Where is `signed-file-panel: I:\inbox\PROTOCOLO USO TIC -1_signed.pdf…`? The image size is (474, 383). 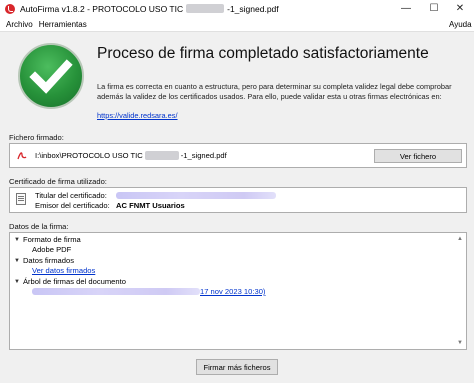
signed-file-panel: I:\inbox\PROTOCOLO USO TIC -1_signed.pdf… is located at coordinates (238, 155).